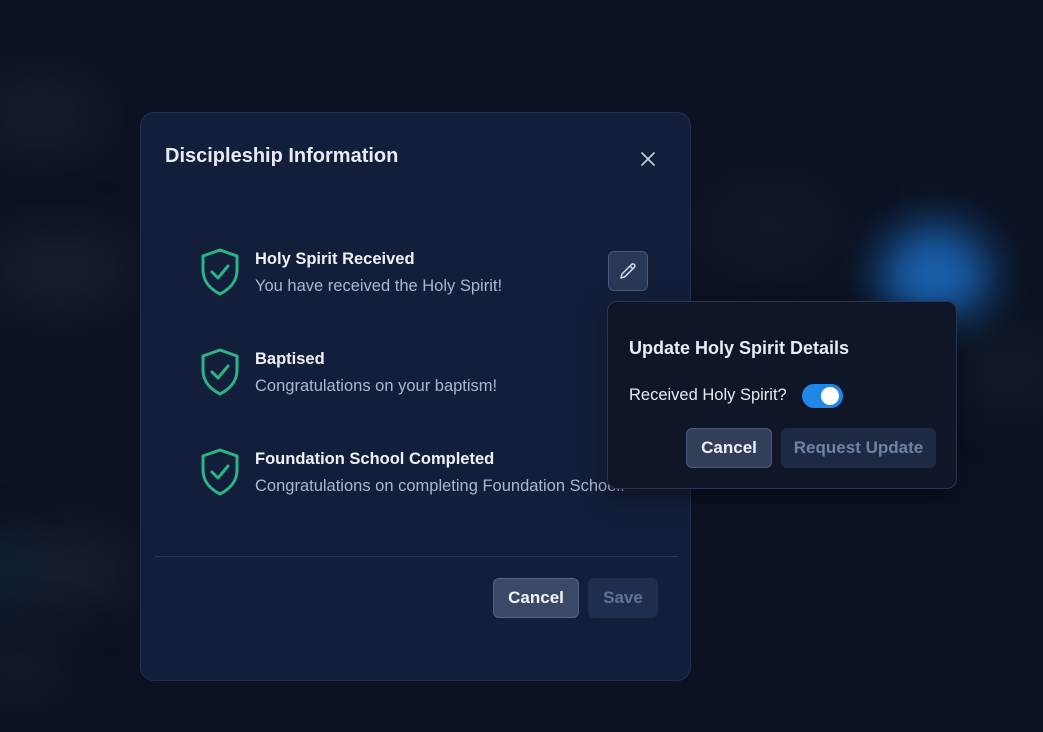 Image resolution: width=1043 pixels, height=732 pixels. What do you see at coordinates (290, 359) in the screenshot?
I see `status-item-title: Baptised` at bounding box center [290, 359].